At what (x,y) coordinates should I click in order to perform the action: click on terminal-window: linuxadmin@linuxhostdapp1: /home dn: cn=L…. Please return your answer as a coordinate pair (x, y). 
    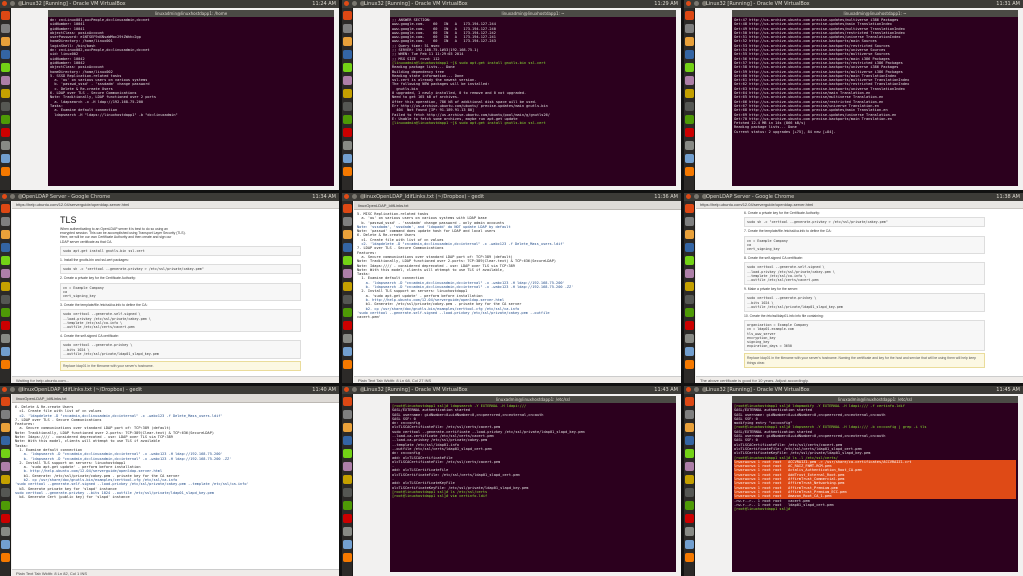
    Looking at the image, I should click on (191, 98).